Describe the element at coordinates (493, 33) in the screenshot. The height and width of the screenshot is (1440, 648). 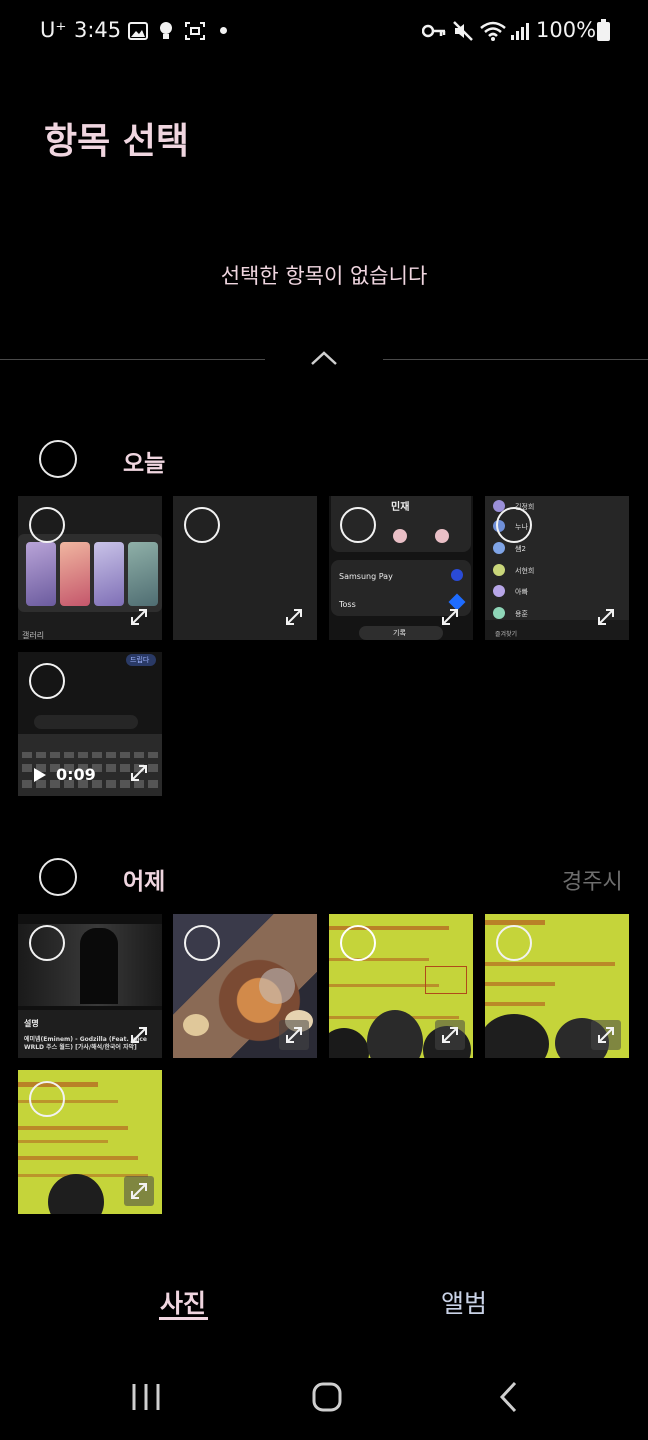
I see `wifi-icon` at that location.